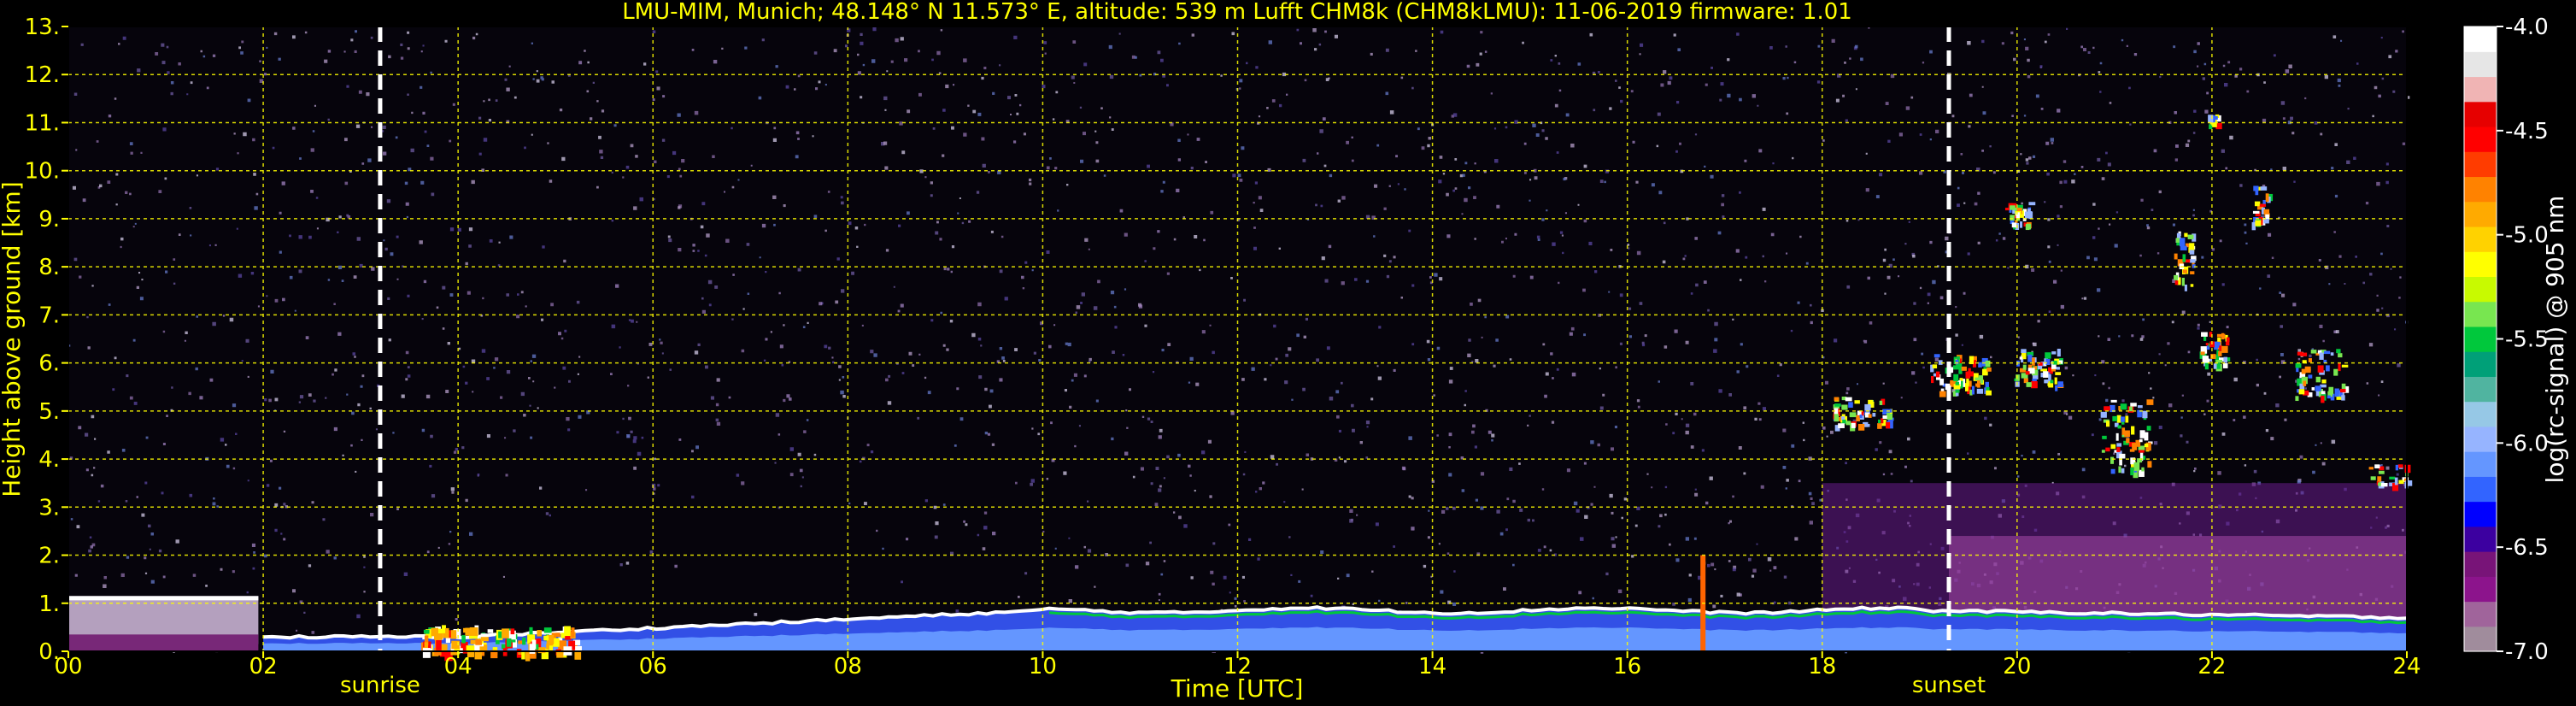  What do you see at coordinates (42, 172) in the screenshot?
I see `y-tick-label: 10.` at bounding box center [42, 172].